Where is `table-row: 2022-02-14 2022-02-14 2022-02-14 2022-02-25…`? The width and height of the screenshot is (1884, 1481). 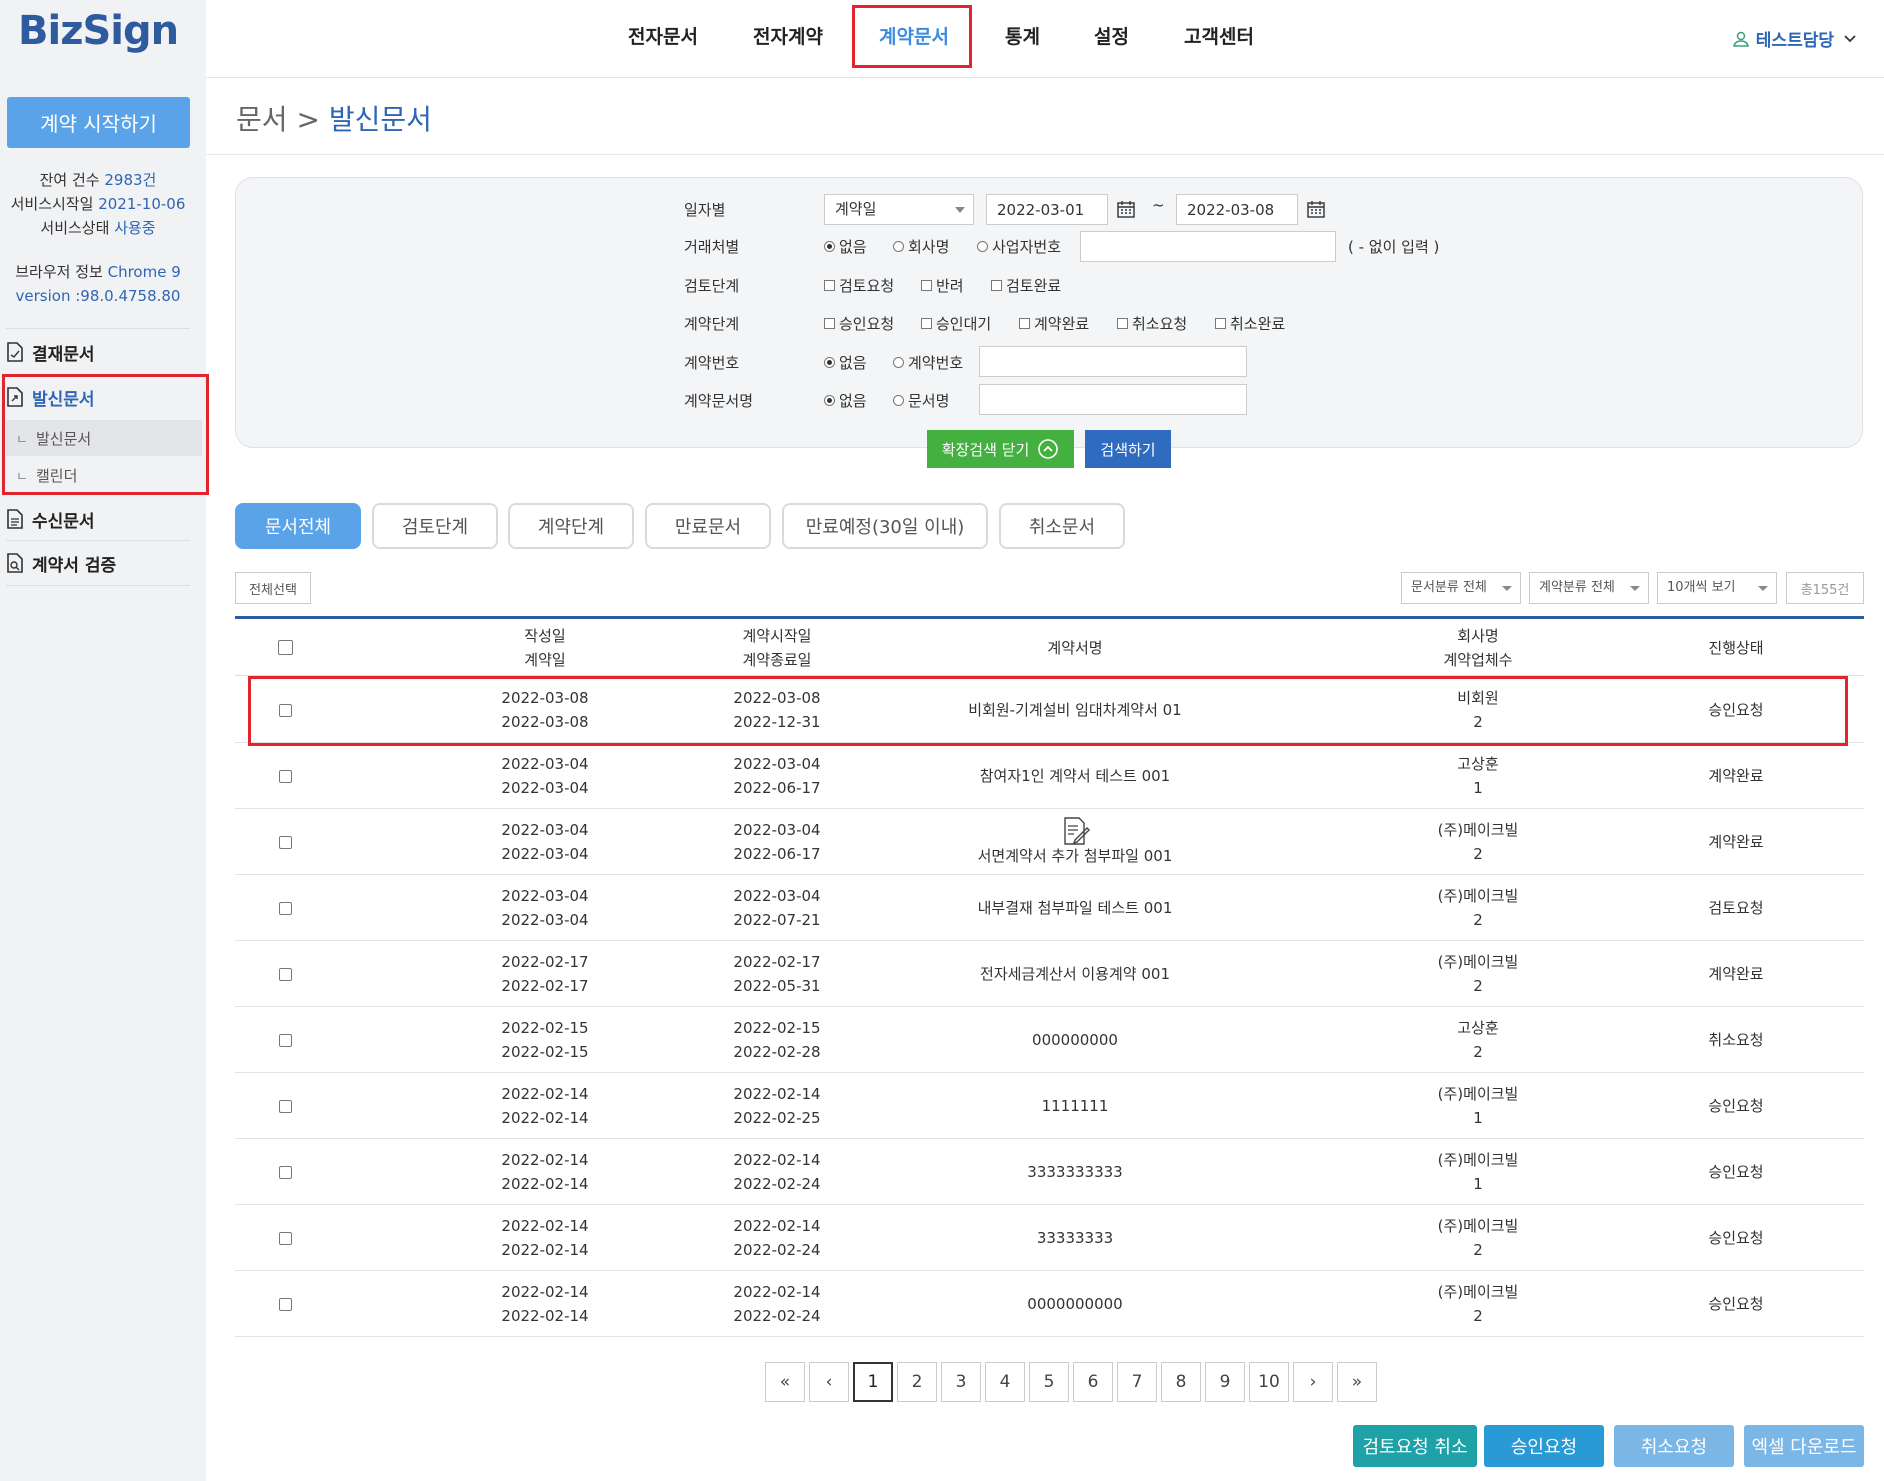
table-row: 2022-02-14 2022-02-14 2022-02-14 2022-02-25… is located at coordinates (1049, 1106).